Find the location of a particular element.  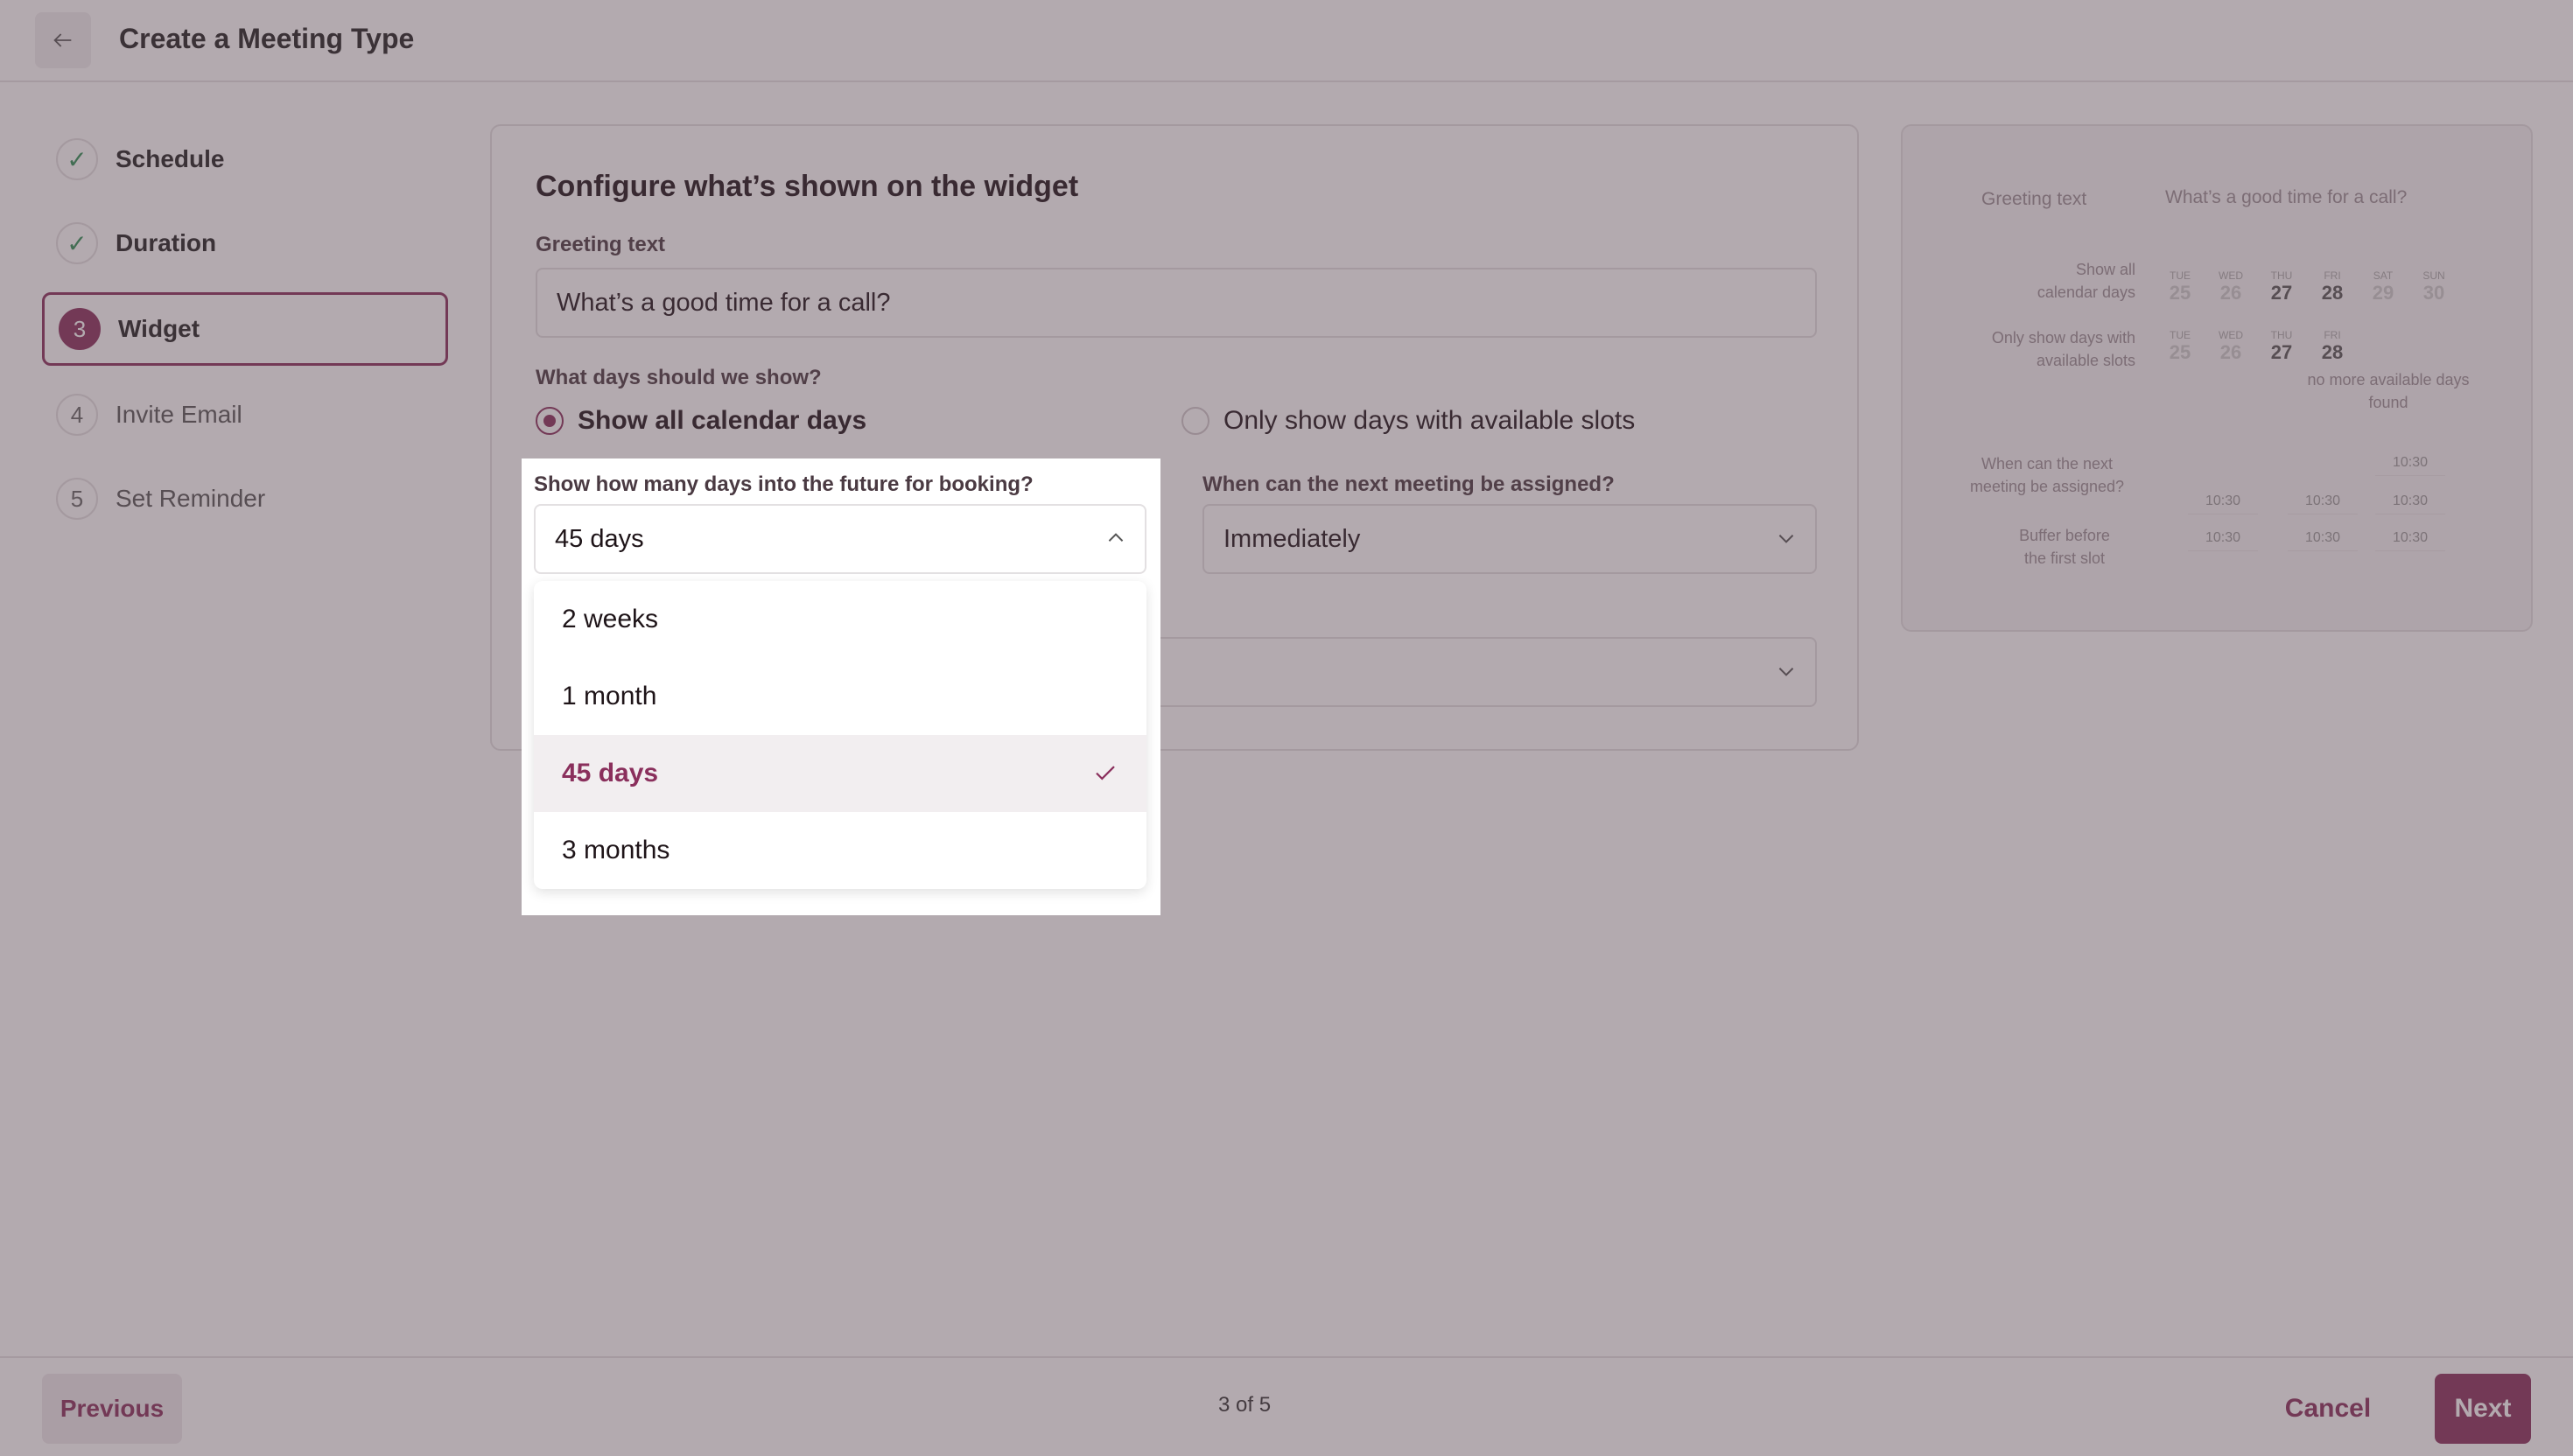

future-days-select: 45 days is located at coordinates (840, 539).